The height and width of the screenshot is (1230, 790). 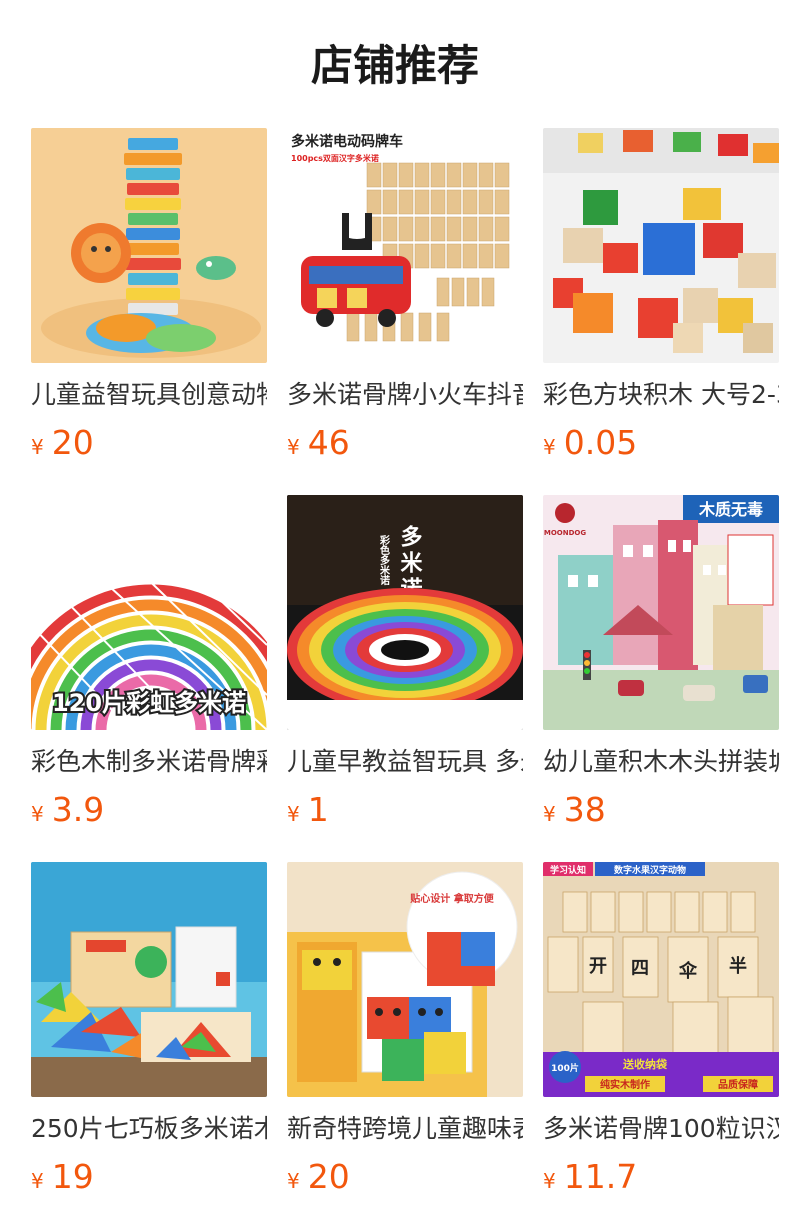 I want to click on price-amount: 19, so click(x=72, y=1176).